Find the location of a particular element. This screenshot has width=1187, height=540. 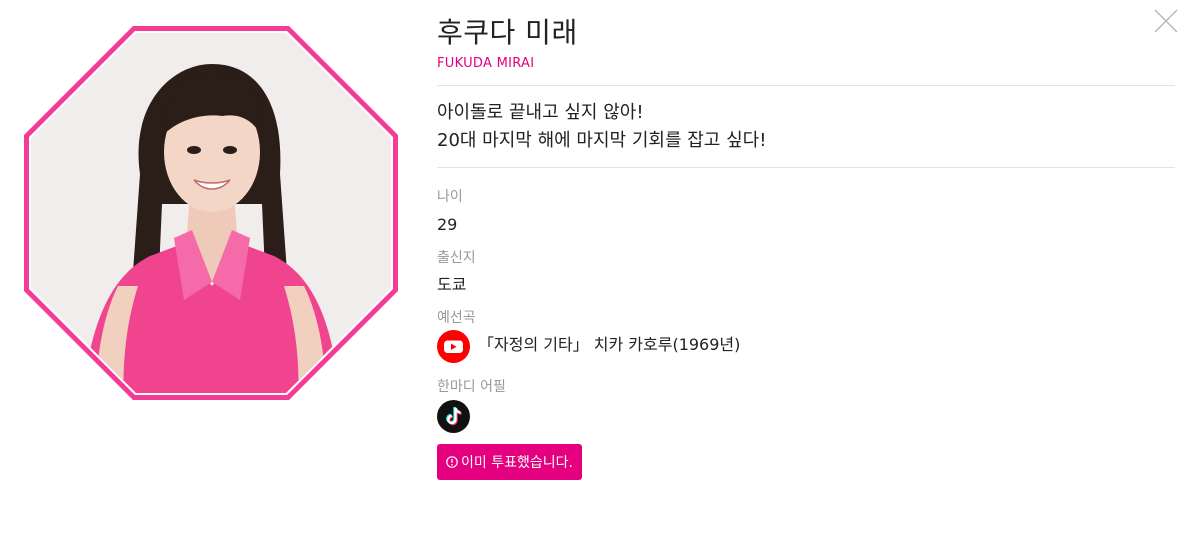

info-icon is located at coordinates (452, 462).